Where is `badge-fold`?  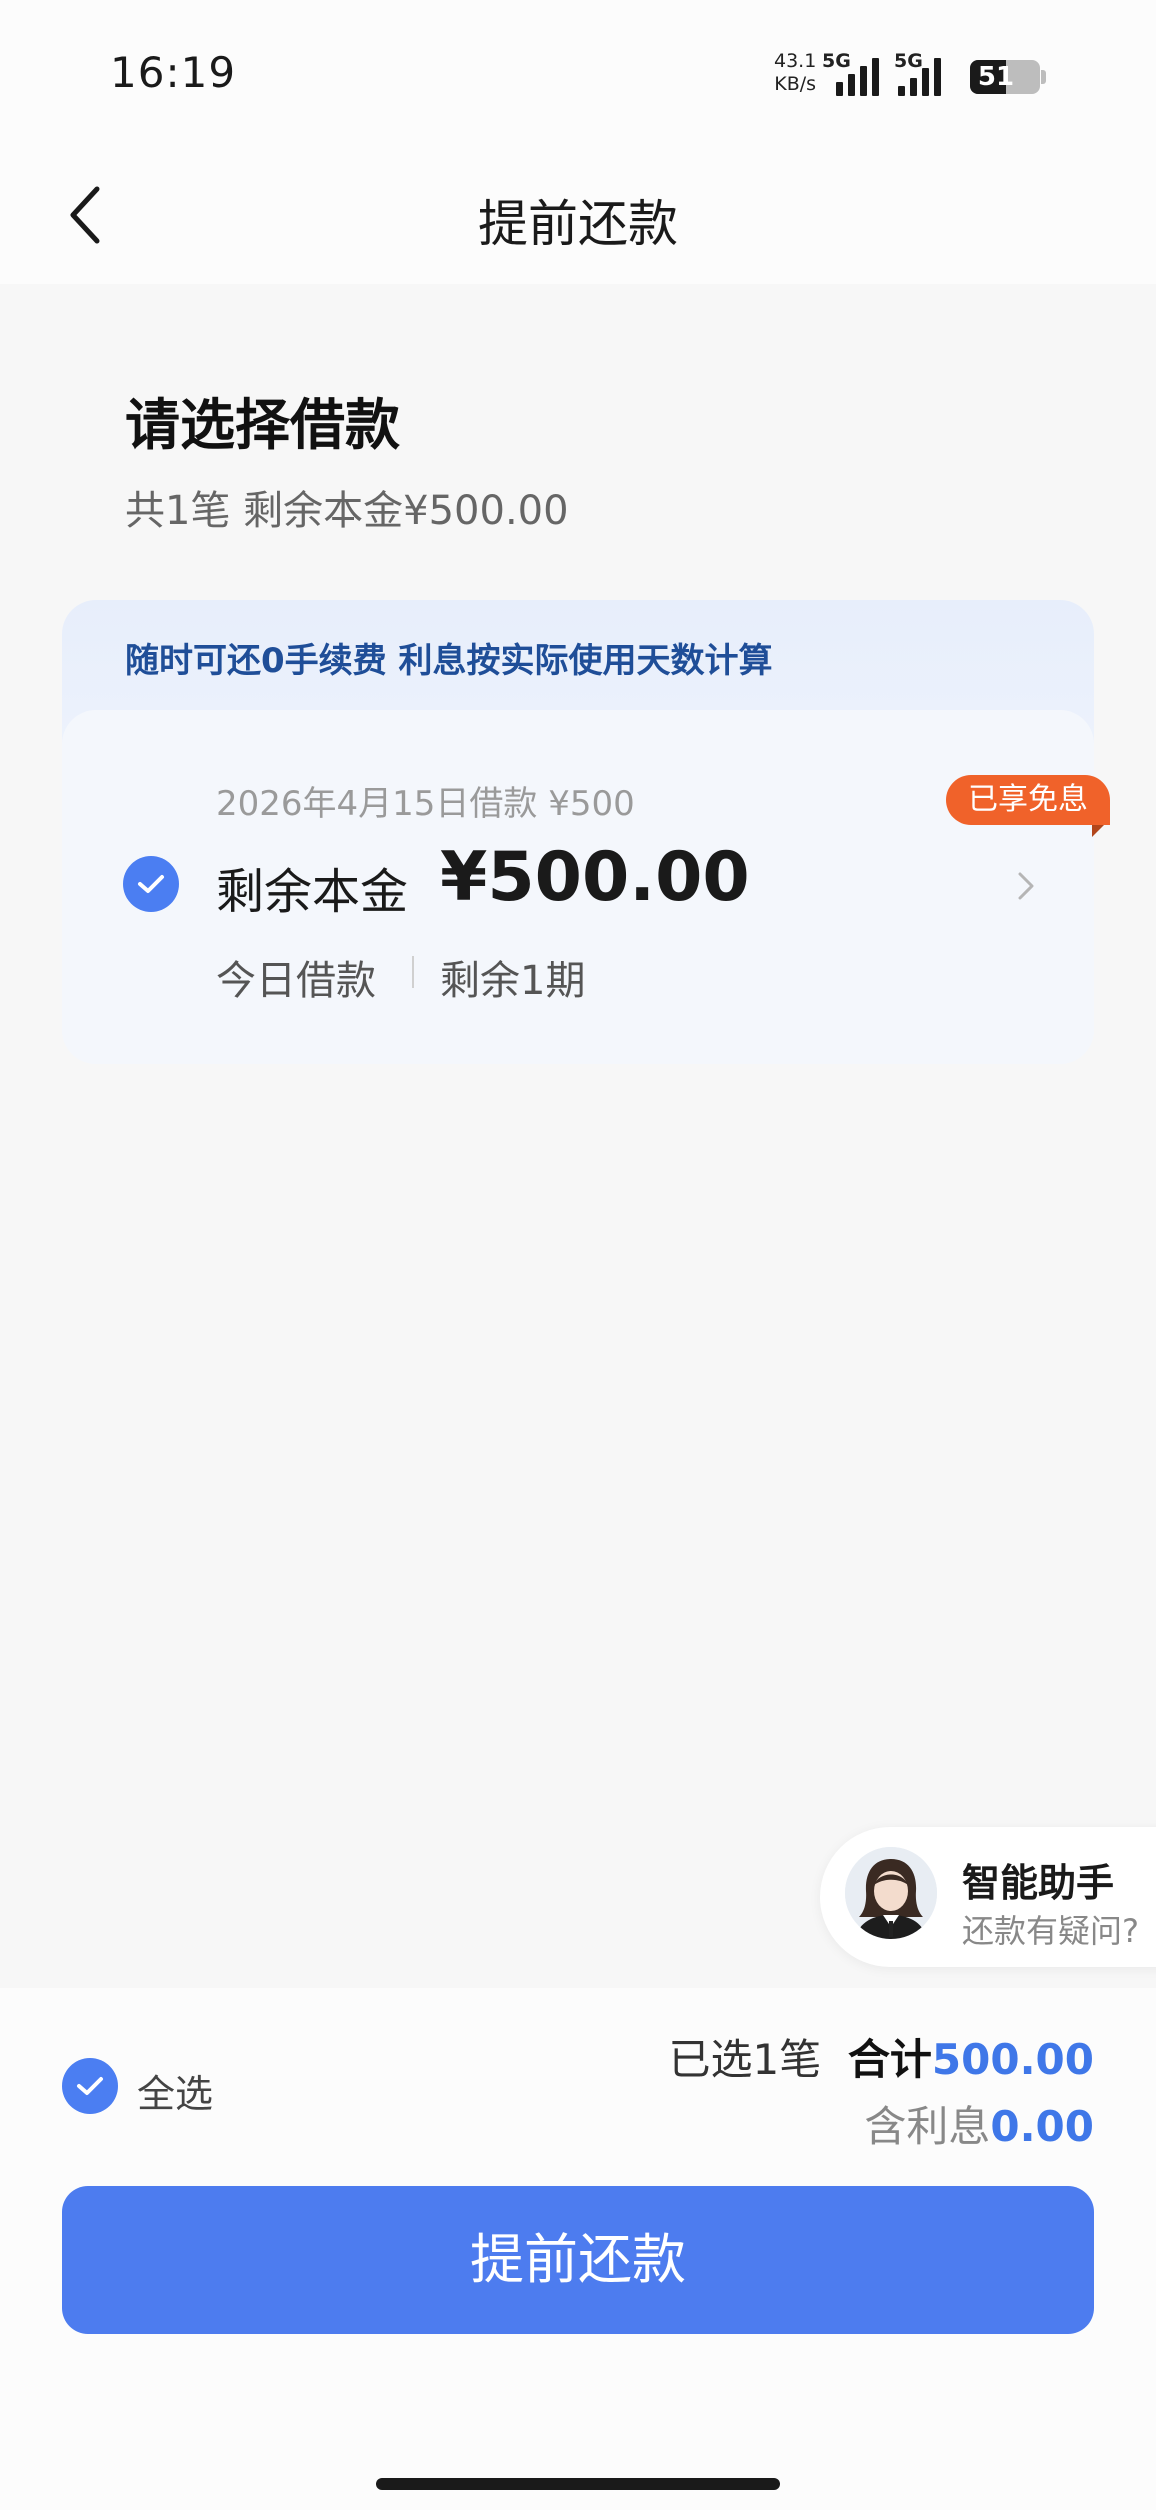 badge-fold is located at coordinates (1098, 831).